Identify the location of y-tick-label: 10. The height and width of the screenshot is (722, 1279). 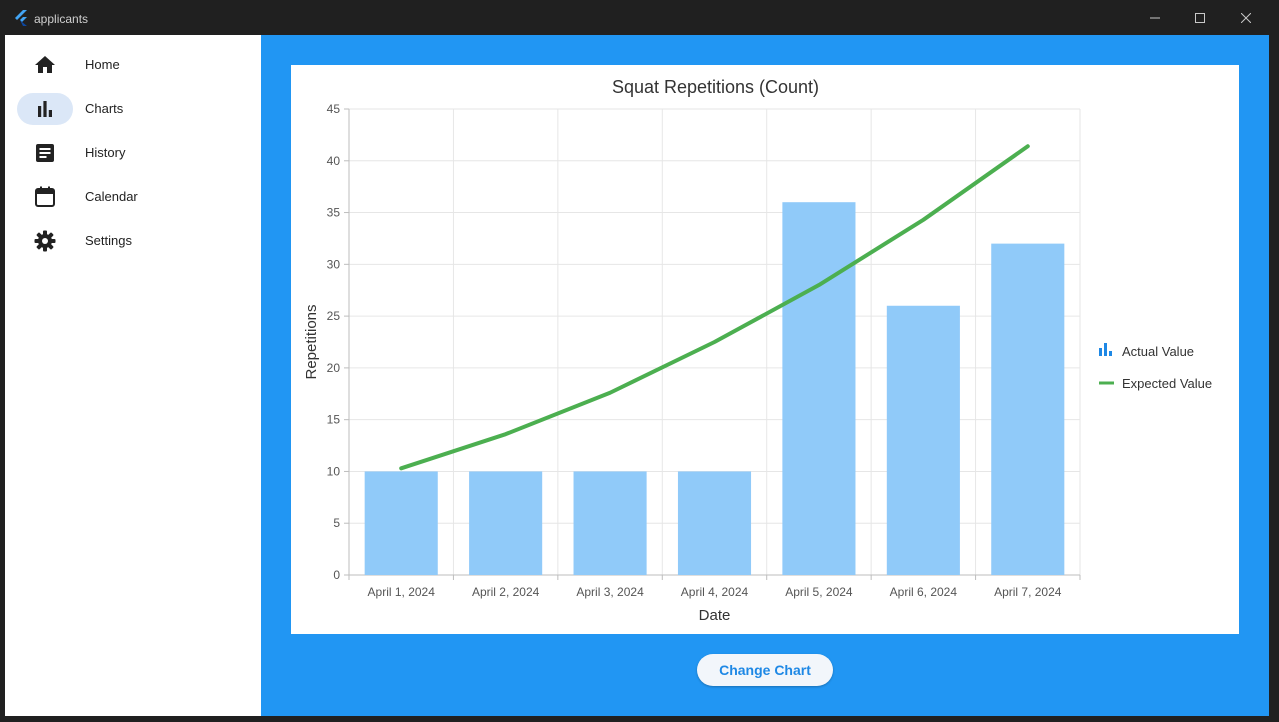
(334, 471).